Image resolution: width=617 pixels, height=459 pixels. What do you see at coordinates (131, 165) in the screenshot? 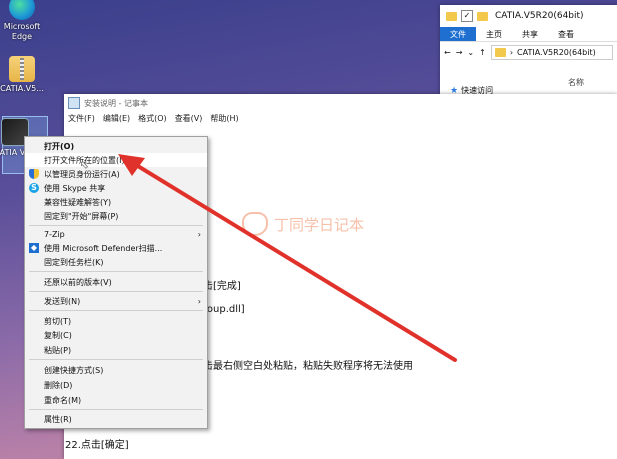
I see `annotation-arrow-head` at bounding box center [131, 165].